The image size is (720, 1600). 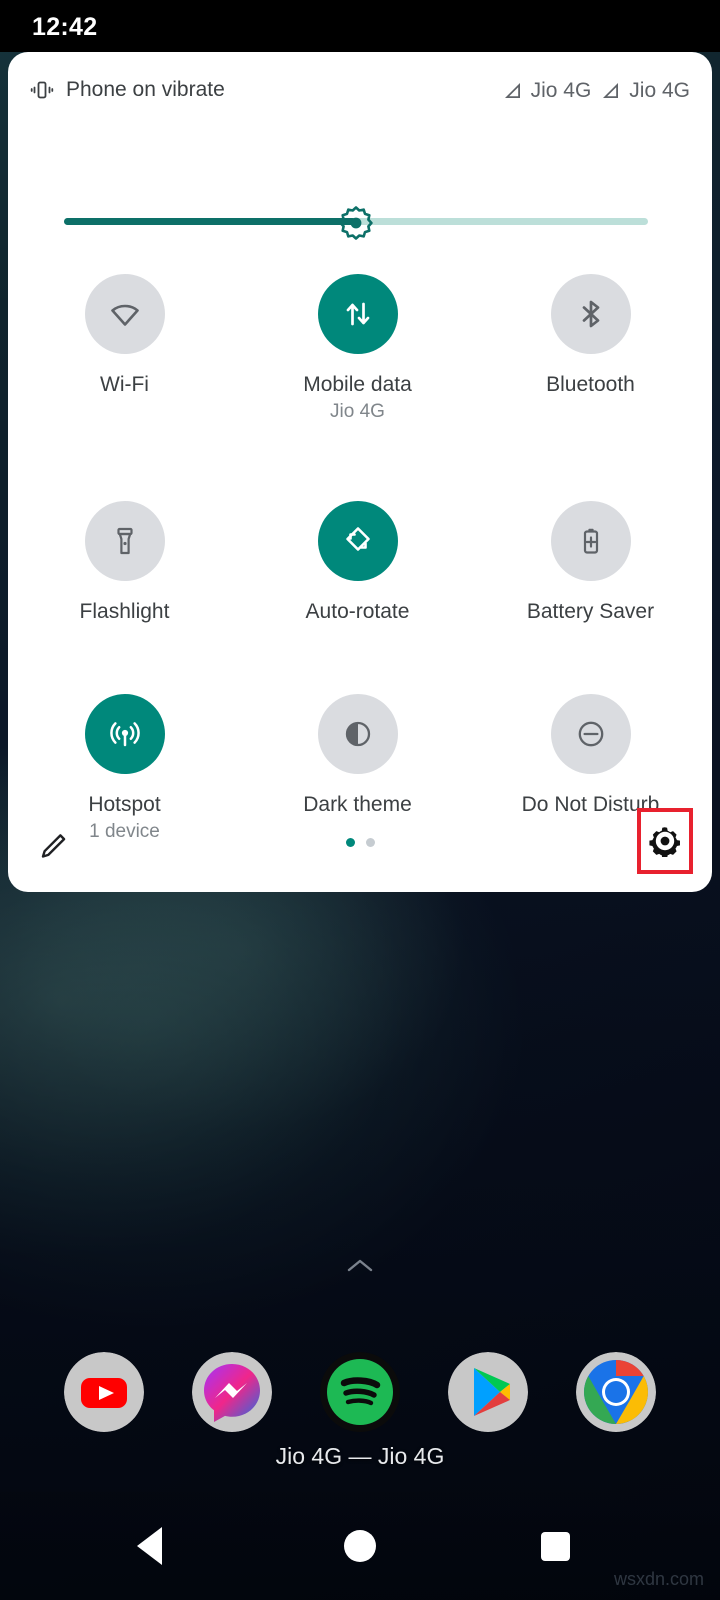 I want to click on bluetooth-icon, so click(x=590, y=314).